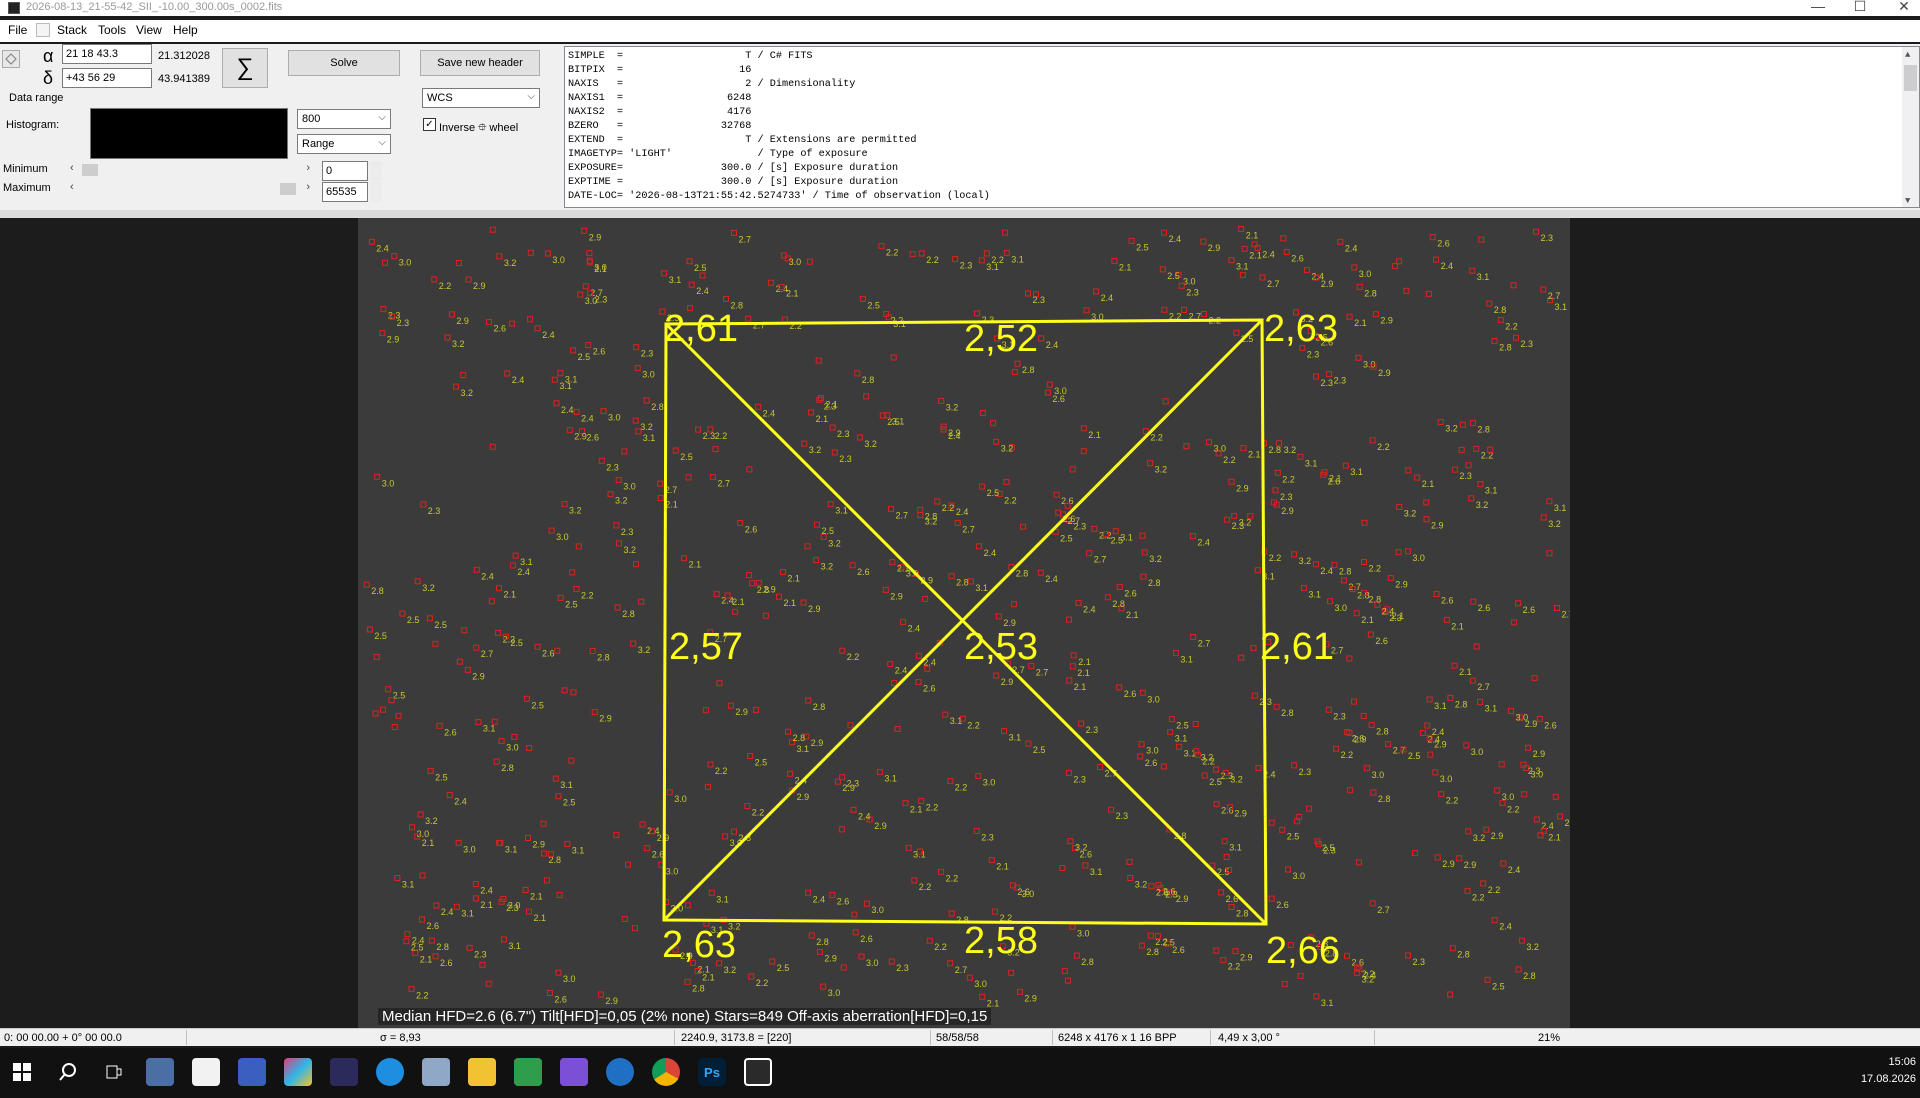  Describe the element at coordinates (960, 214) in the screenshot. I see `panel-splitter` at that location.